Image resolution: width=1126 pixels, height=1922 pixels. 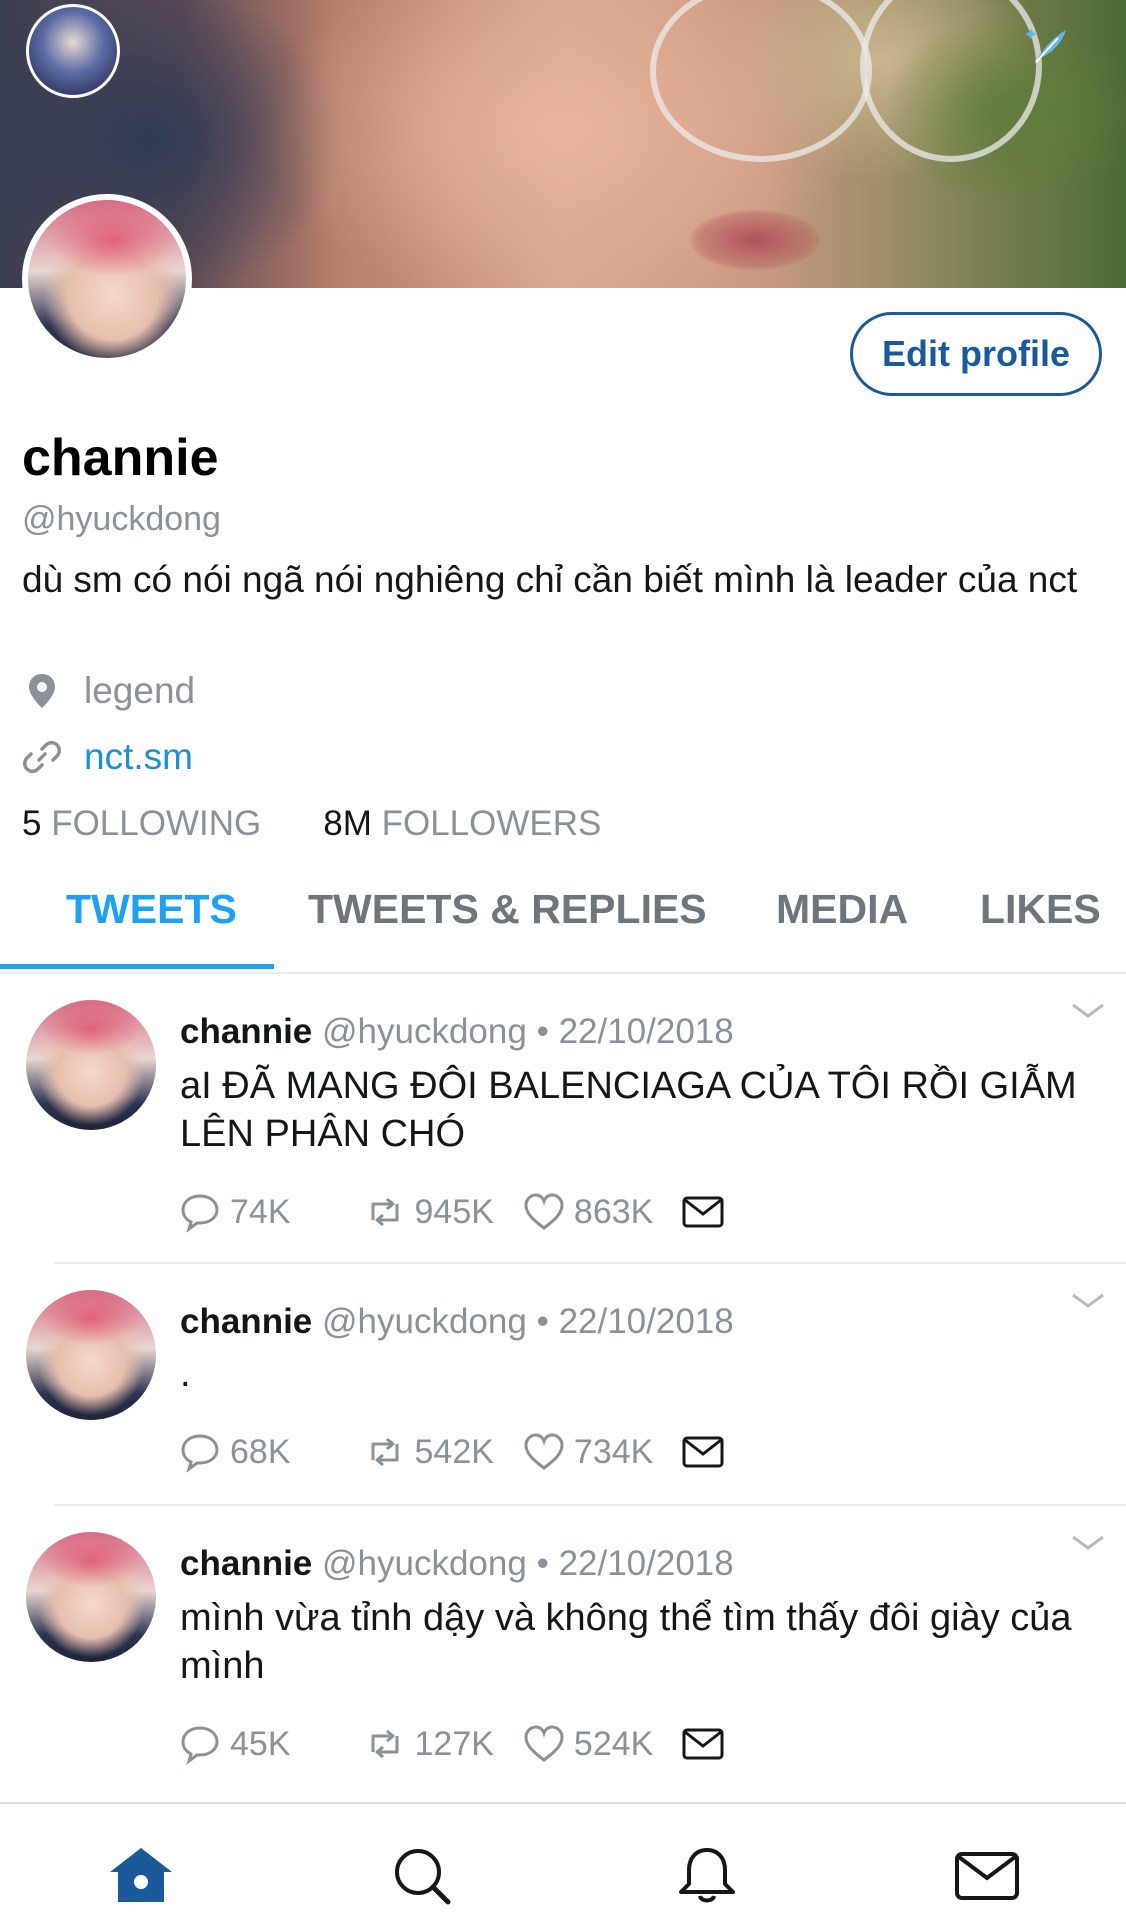 What do you see at coordinates (755, 240) in the screenshot?
I see `banner-detail` at bounding box center [755, 240].